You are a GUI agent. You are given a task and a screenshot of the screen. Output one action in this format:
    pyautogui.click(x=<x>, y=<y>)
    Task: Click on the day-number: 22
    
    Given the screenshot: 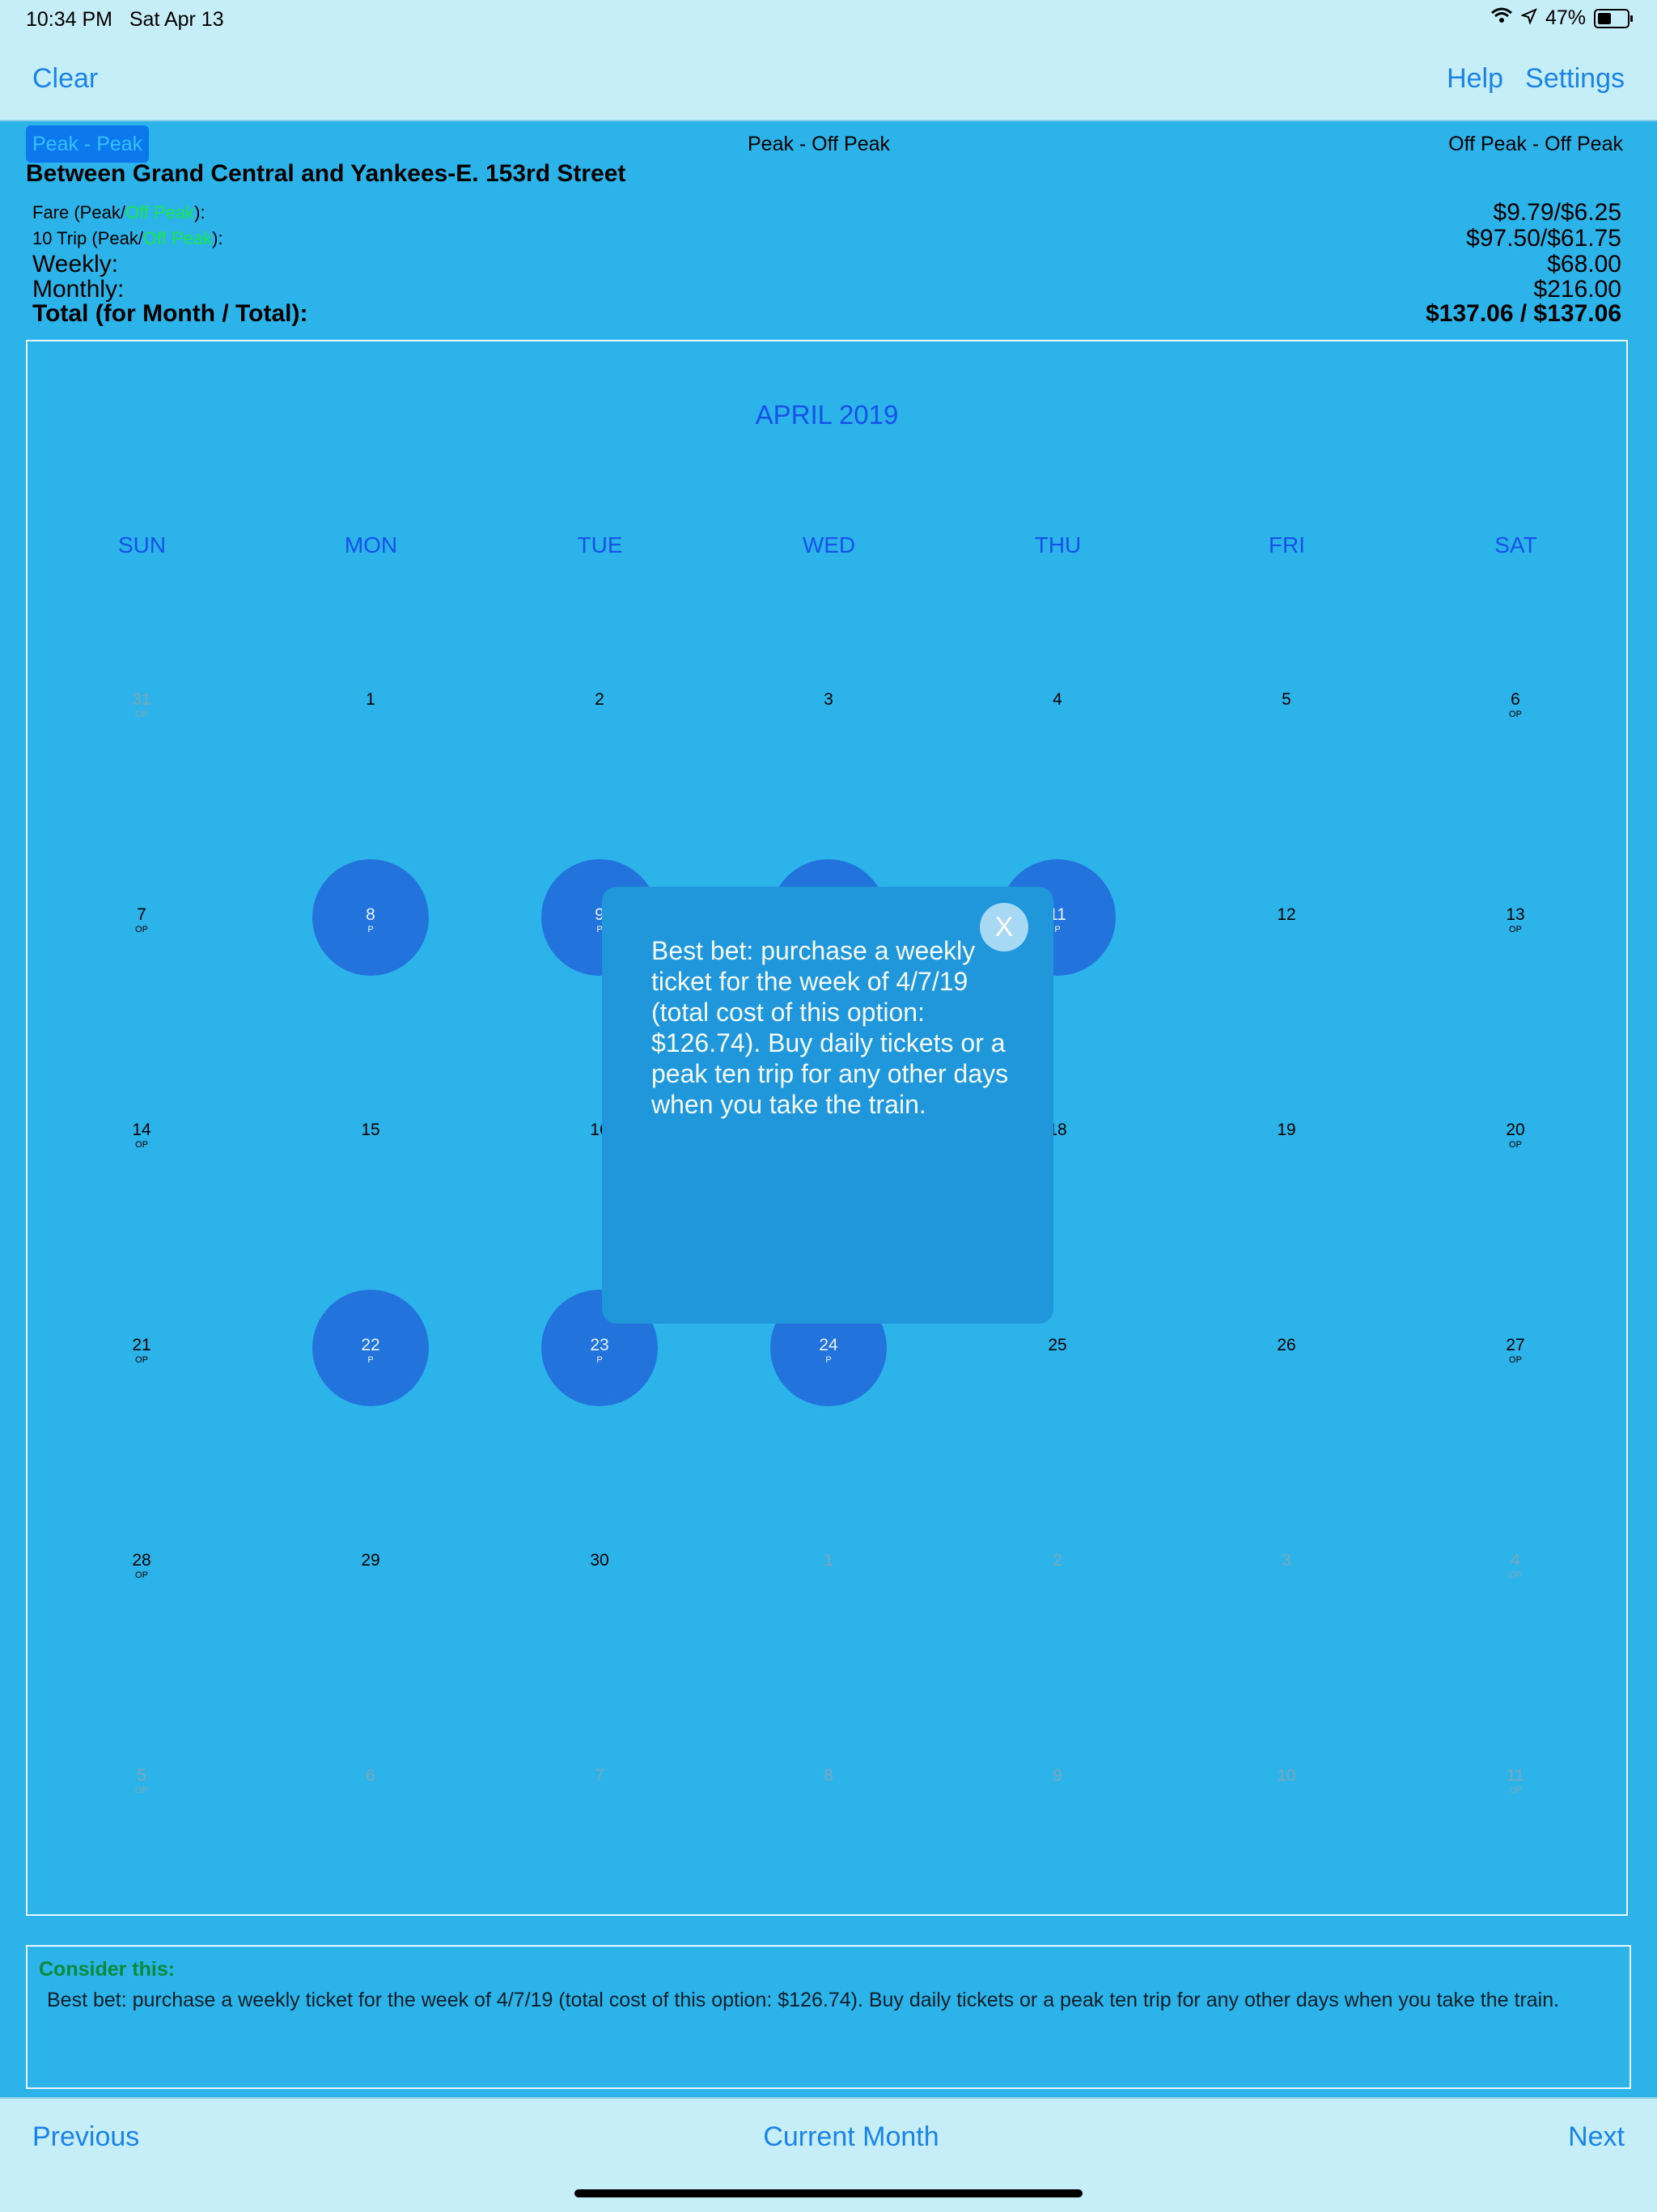 What is the action you would take?
    pyautogui.click(x=370, y=1345)
    